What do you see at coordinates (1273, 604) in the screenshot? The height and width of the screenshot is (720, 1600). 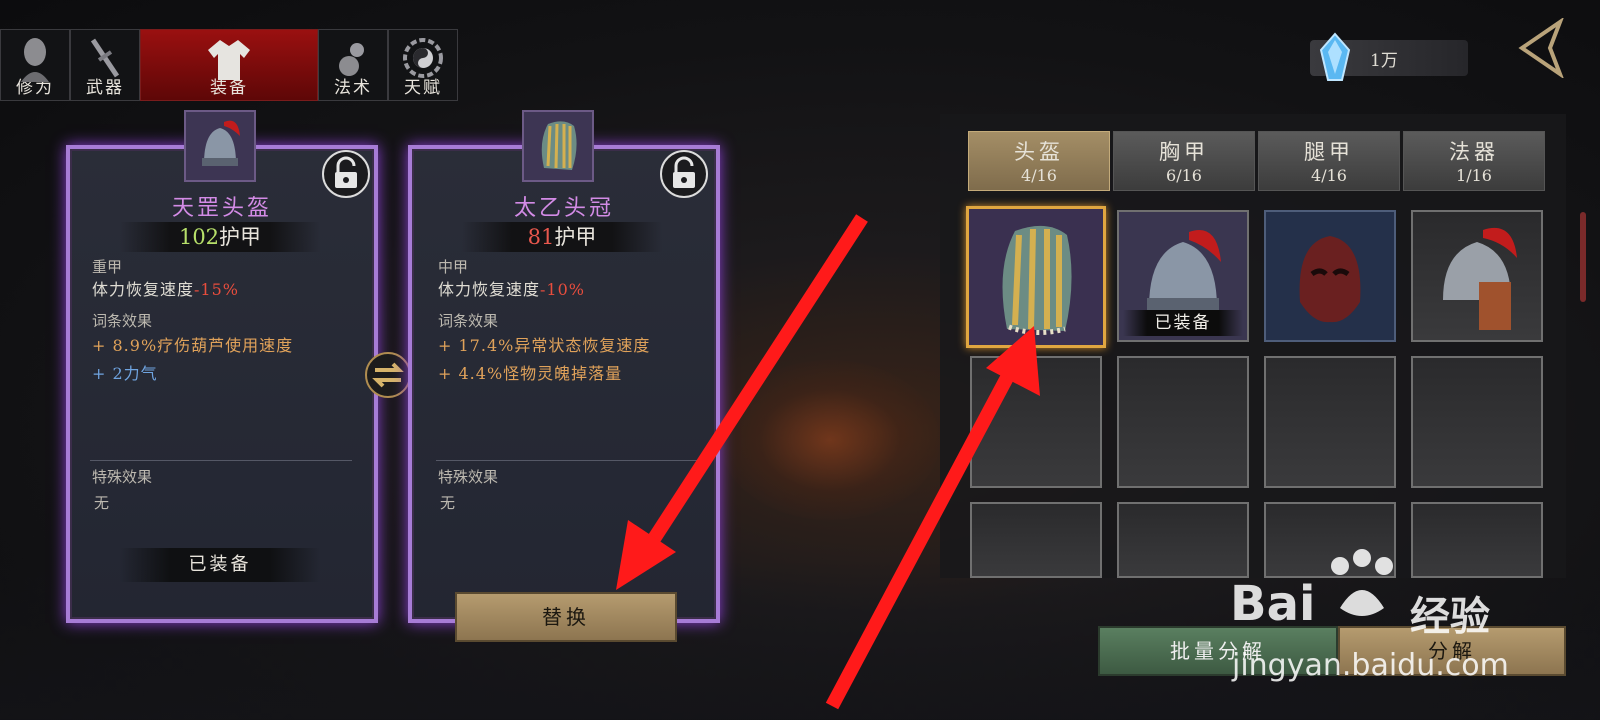 I see `watermark-brand: Bai` at bounding box center [1273, 604].